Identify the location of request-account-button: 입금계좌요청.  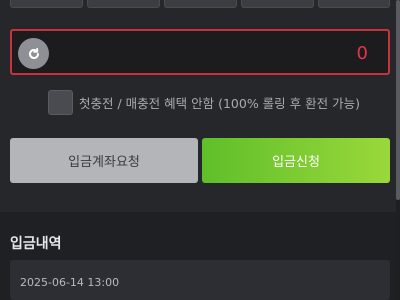
(104, 160).